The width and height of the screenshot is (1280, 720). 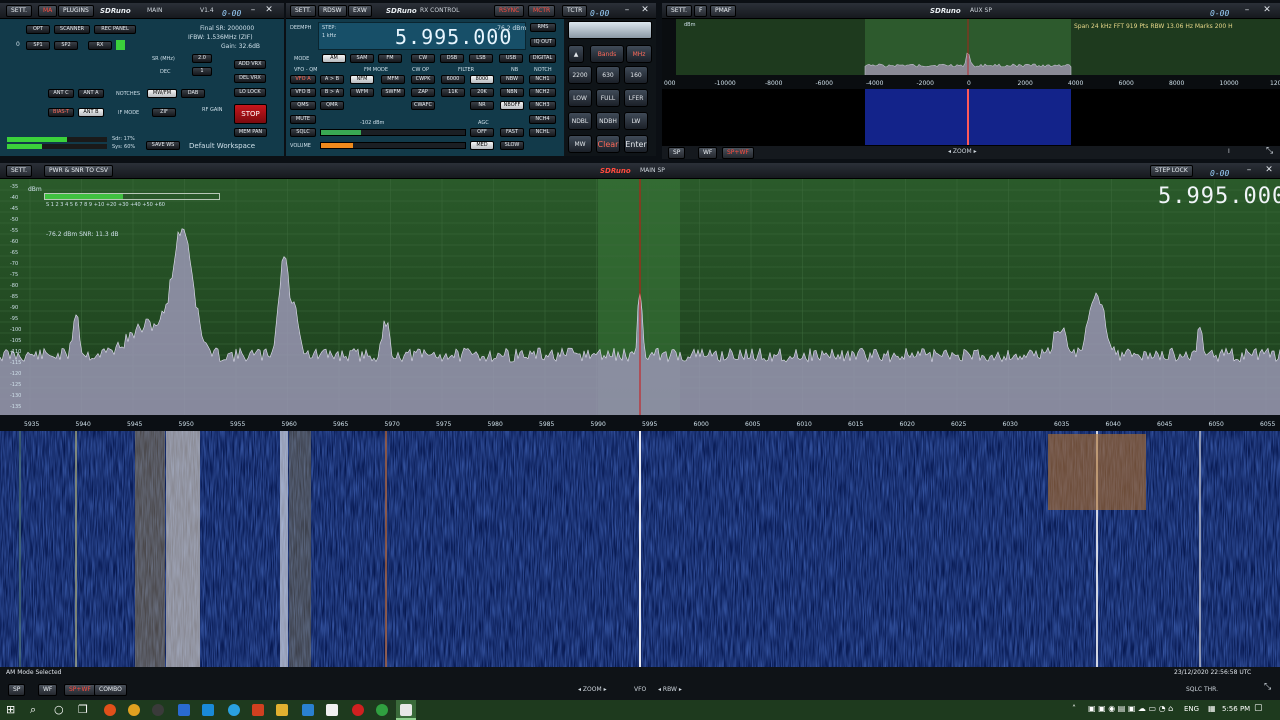 What do you see at coordinates (580, 75) in the screenshot?
I see `key-2200: 2200` at bounding box center [580, 75].